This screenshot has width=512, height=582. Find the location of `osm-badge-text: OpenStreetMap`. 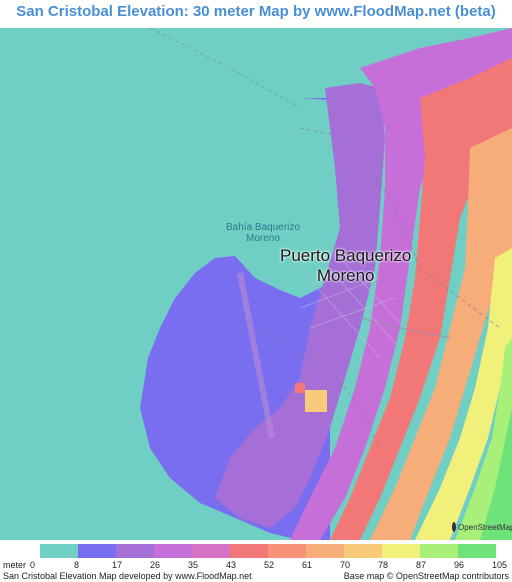

osm-badge-text: OpenStreetMap is located at coordinates (485, 527).